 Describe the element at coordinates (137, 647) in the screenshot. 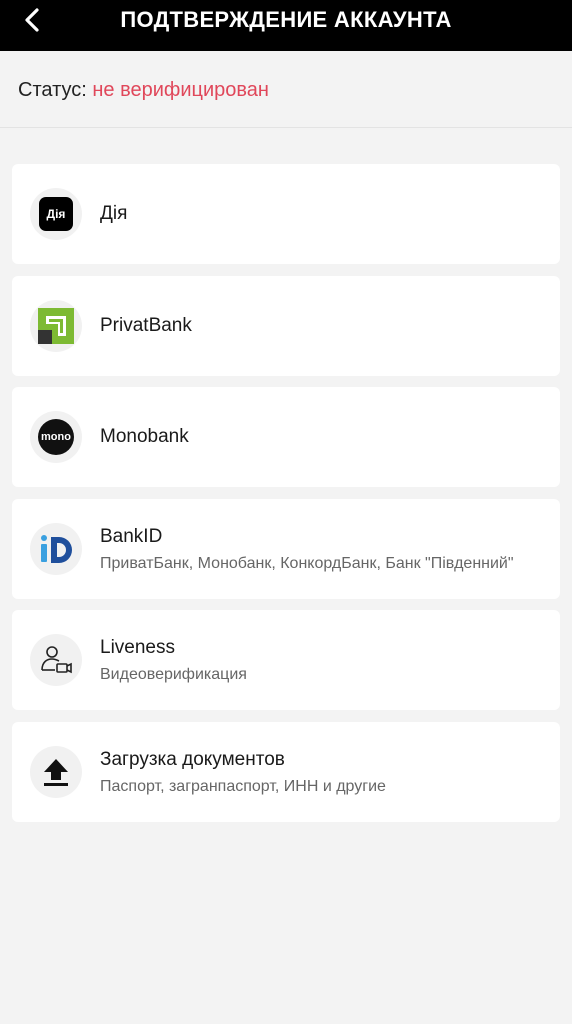

I see `option-name: Liveness` at that location.